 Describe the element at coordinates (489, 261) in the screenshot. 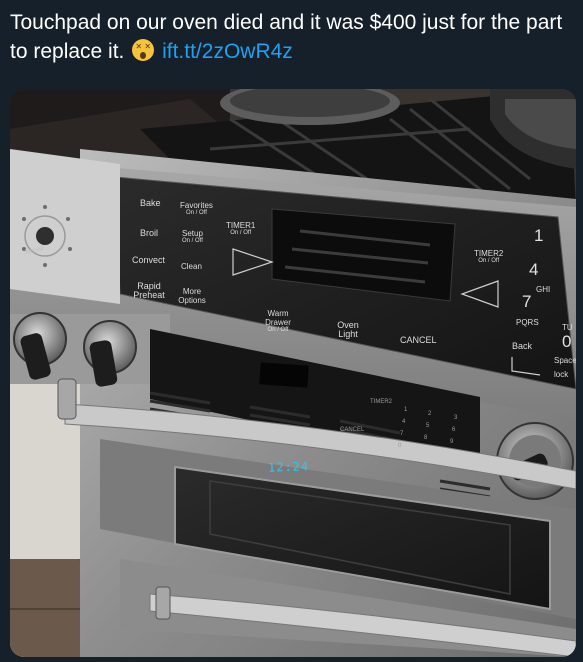

I see `timer2-sub: On / Off` at that location.